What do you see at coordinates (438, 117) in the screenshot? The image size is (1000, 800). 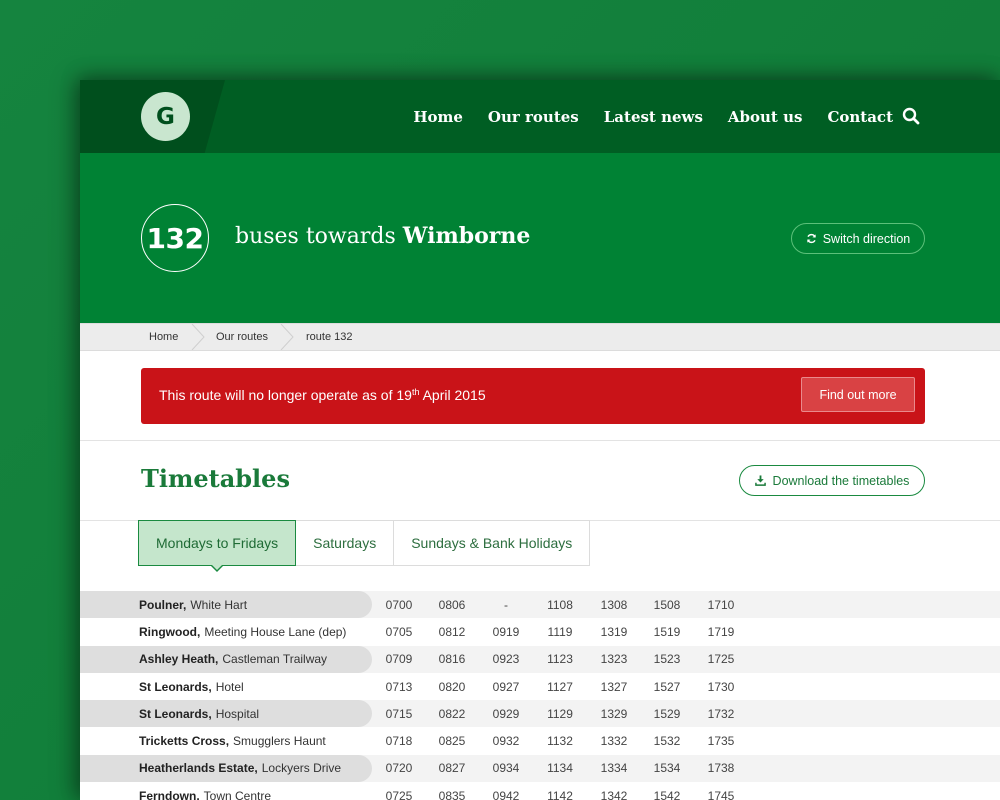 I see `nav-home: Home` at bounding box center [438, 117].